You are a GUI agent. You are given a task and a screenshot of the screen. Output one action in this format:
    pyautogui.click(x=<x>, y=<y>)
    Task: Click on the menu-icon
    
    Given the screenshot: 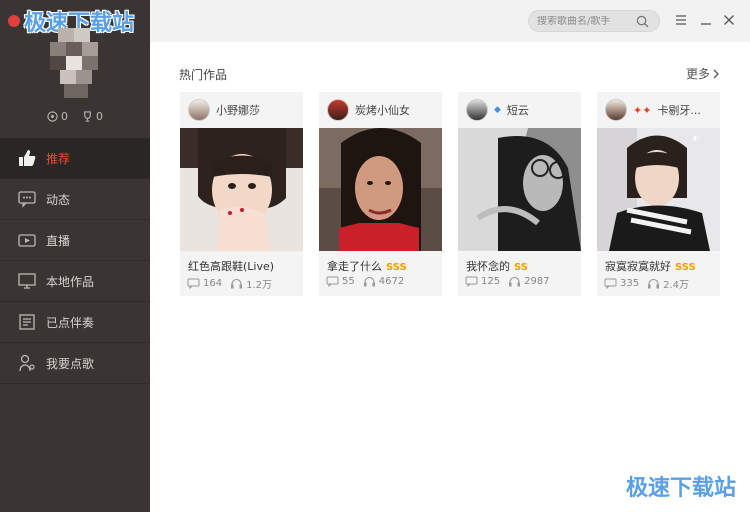 What is the action you would take?
    pyautogui.click(x=681, y=20)
    